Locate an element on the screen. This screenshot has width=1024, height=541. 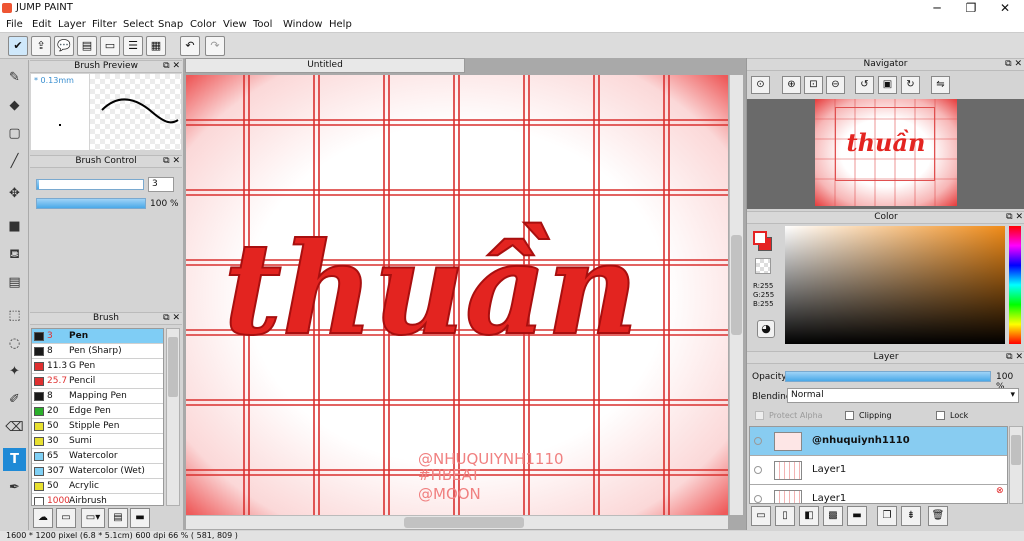
canvas-vertical-scrollbar is located at coordinates (736, 295).